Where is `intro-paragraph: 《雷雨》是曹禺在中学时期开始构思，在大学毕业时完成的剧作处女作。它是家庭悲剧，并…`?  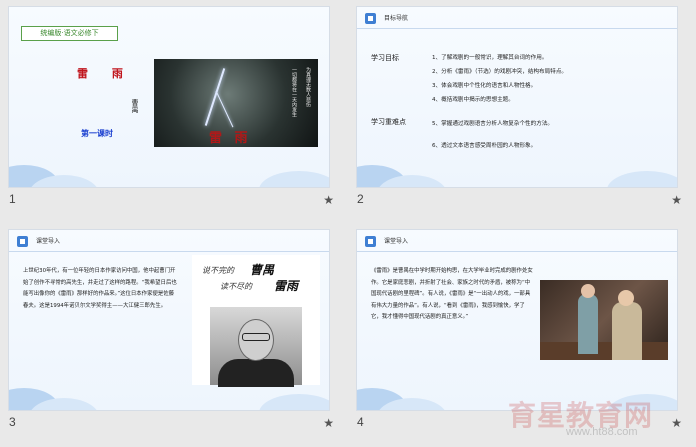 intro-paragraph: 《雷雨》是曹禺在中学时期开始构思，在大学毕业时完成的剧作处女作。它是家庭悲剧，并… is located at coordinates (452, 294).